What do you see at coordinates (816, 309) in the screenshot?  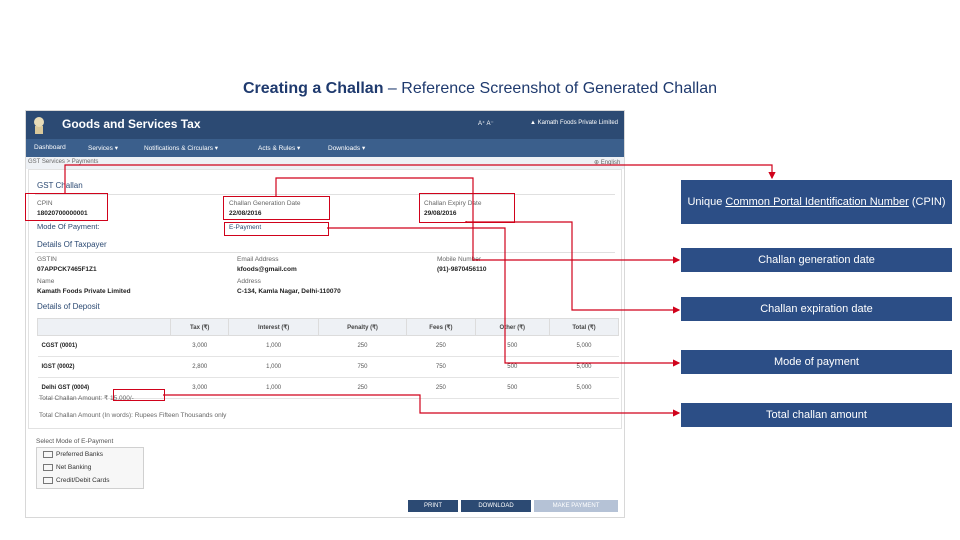 I see `callout-exp-date: Challan expiration date` at bounding box center [816, 309].